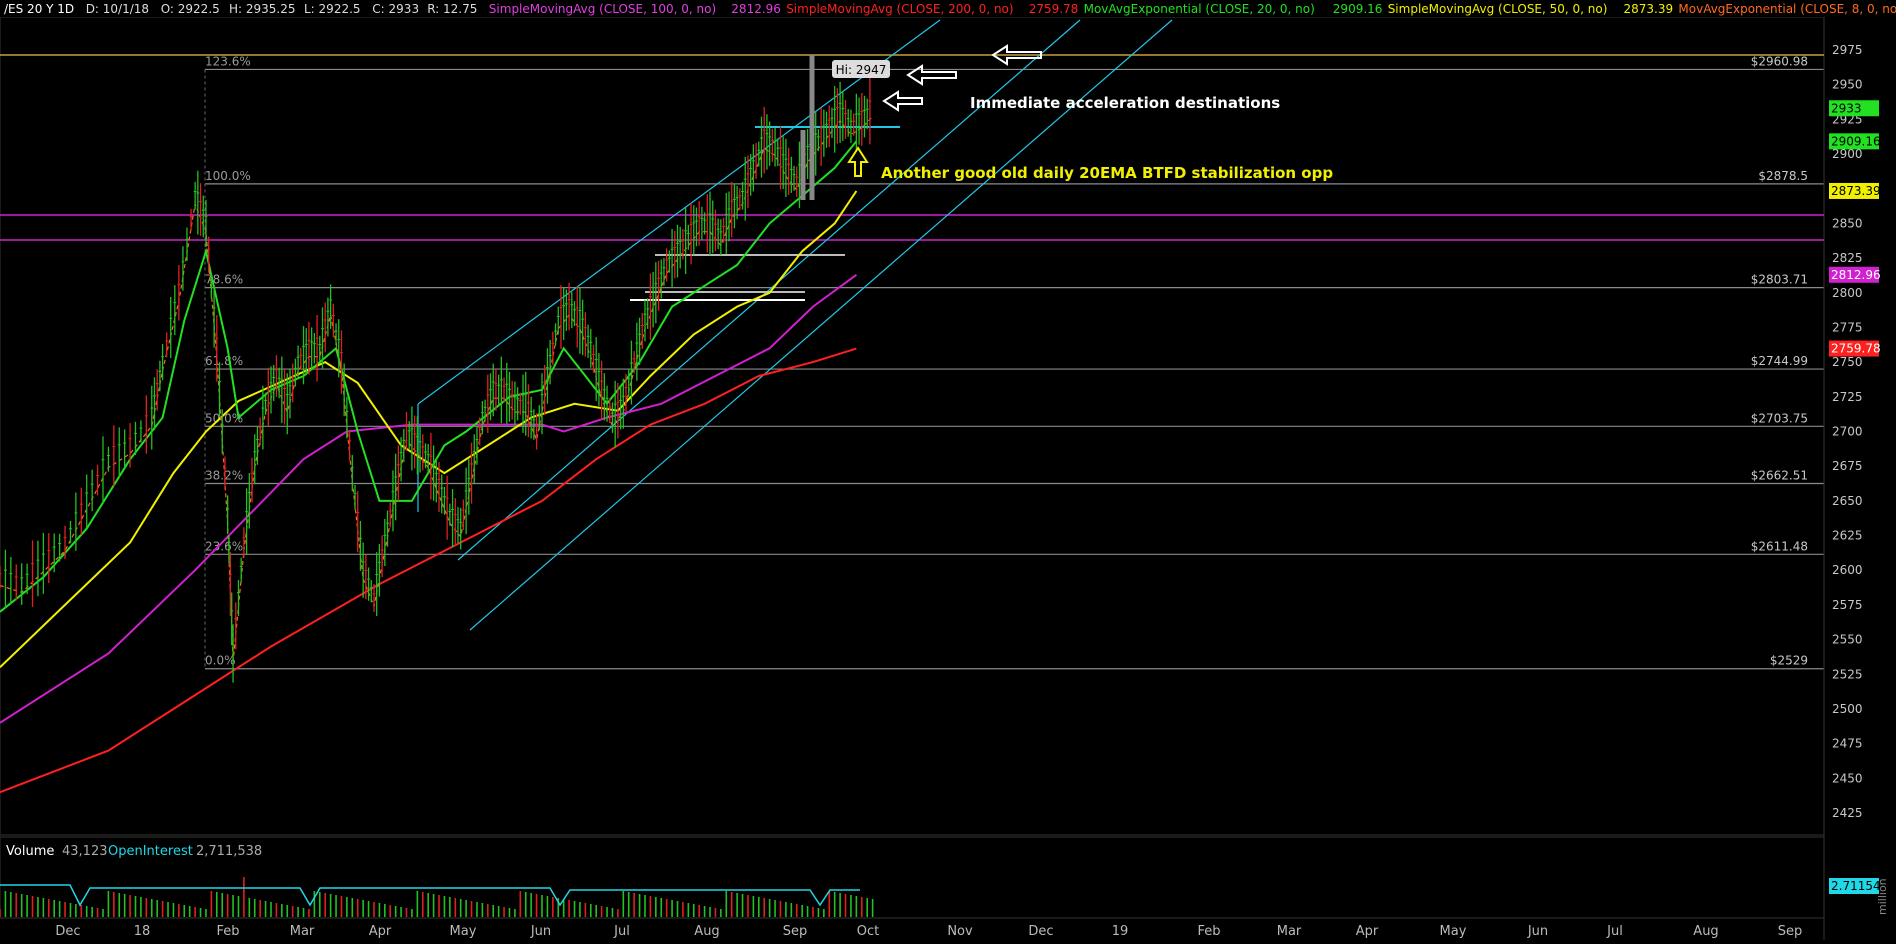  I want to click on fib-pct-label: 100.0%, so click(228, 176).